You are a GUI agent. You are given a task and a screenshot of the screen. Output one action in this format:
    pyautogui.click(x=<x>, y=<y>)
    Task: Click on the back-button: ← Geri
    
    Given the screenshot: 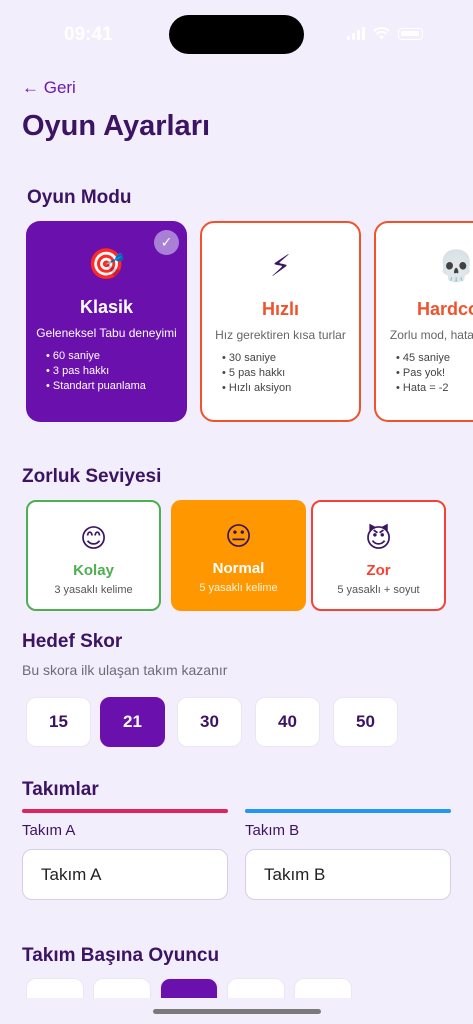 What is the action you would take?
    pyautogui.click(x=49, y=88)
    